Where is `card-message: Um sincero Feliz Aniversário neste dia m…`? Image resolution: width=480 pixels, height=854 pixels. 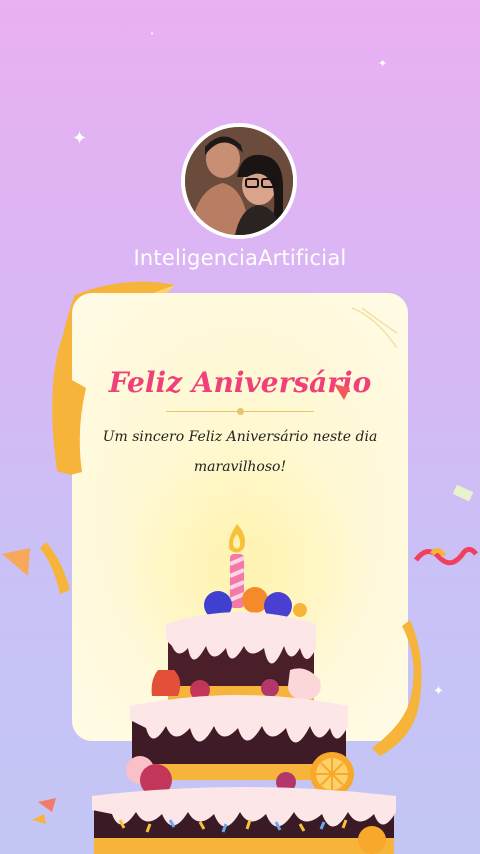 card-message: Um sincero Feliz Aniversário neste dia m… is located at coordinates (240, 452).